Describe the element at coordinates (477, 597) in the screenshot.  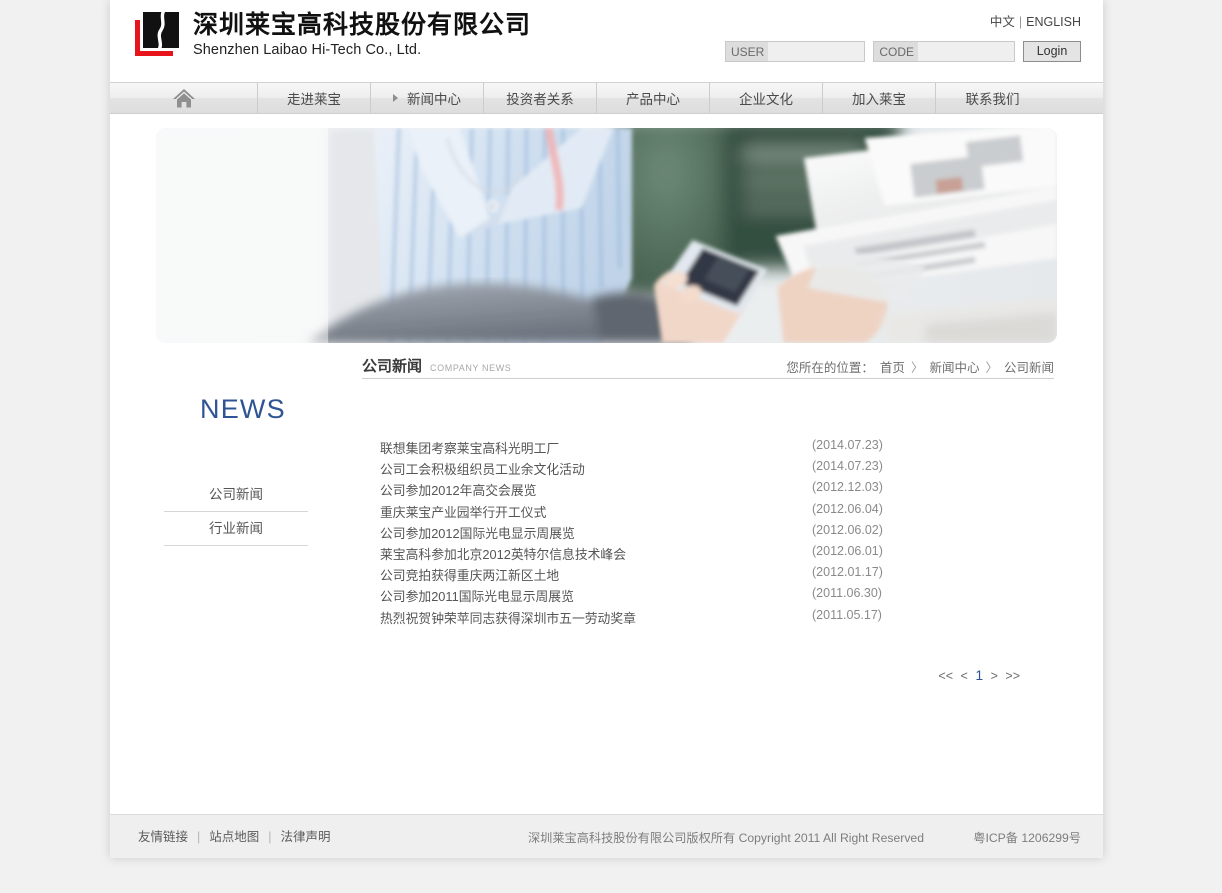
I see `news-title: 公司参加2011国际光电显示周展览` at that location.